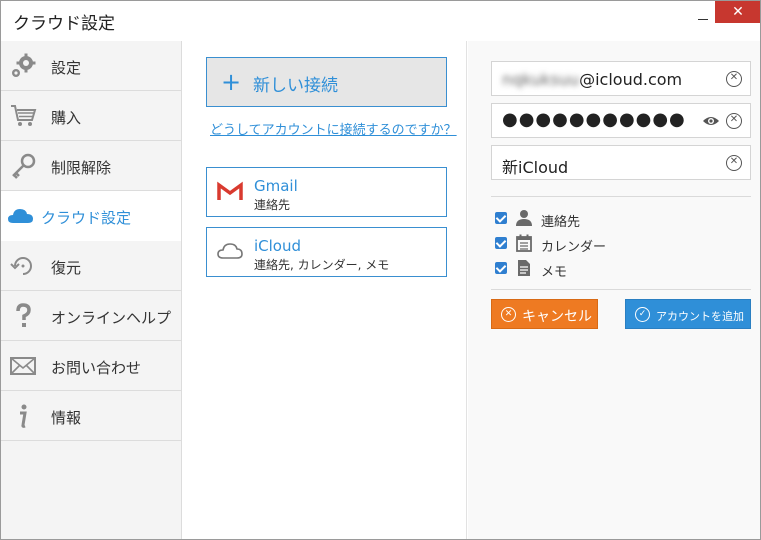  I want to click on notes-checkbox, so click(501, 268).